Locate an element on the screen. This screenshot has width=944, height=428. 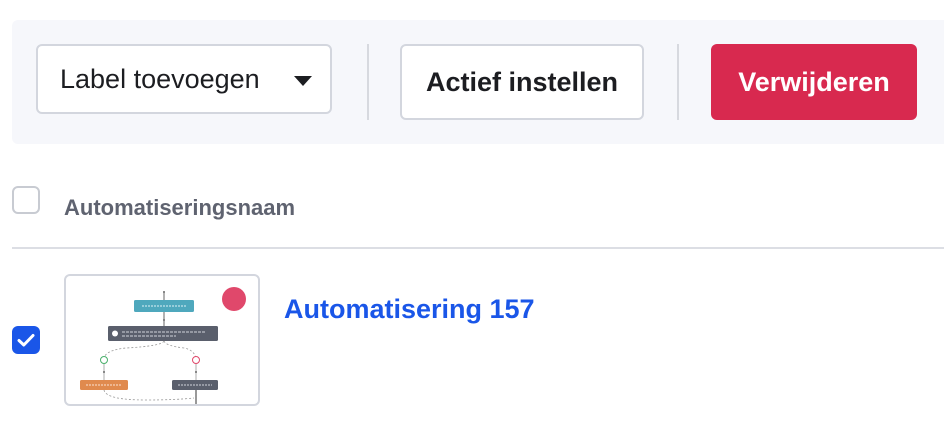
automation-thumbnail is located at coordinates (162, 340).